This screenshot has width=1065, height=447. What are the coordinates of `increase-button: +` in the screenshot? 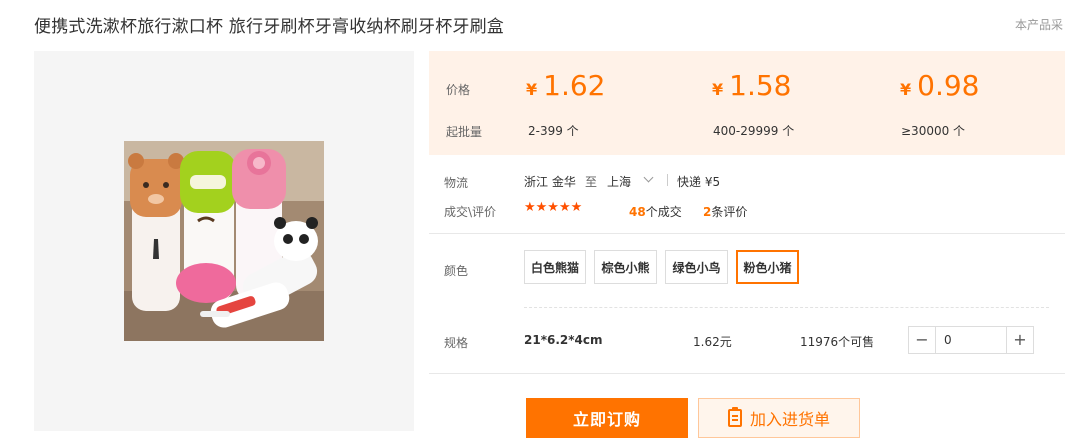 It's located at (1019, 340).